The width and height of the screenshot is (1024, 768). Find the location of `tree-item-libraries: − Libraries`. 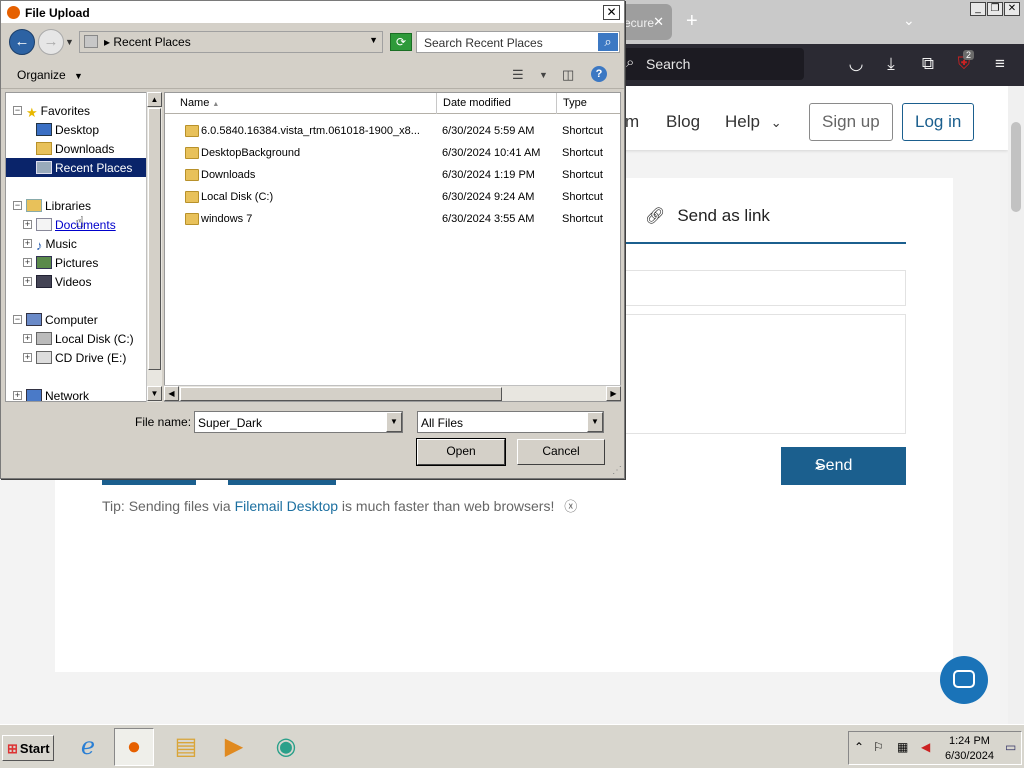

tree-item-libraries: − Libraries is located at coordinates (82, 205).